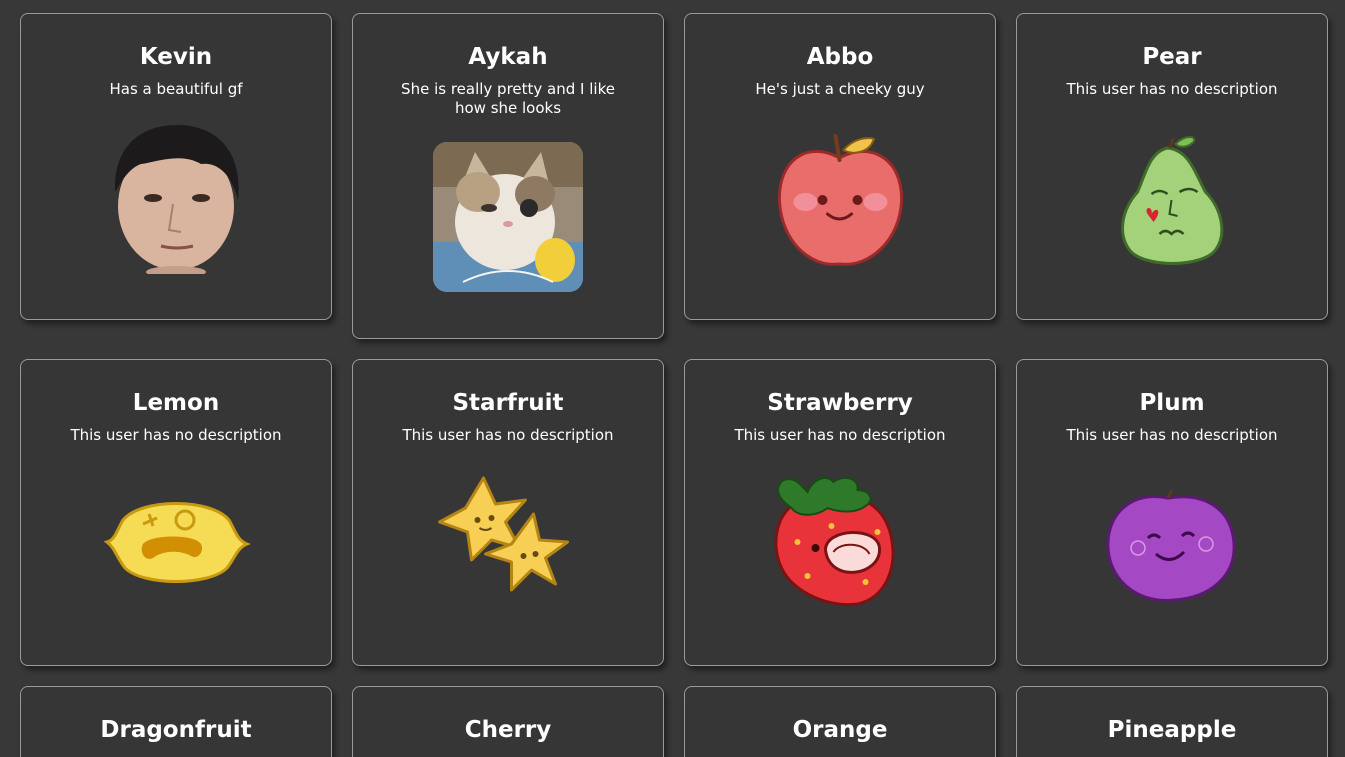 The height and width of the screenshot is (757, 1345). I want to click on user-name: Pear, so click(1172, 57).